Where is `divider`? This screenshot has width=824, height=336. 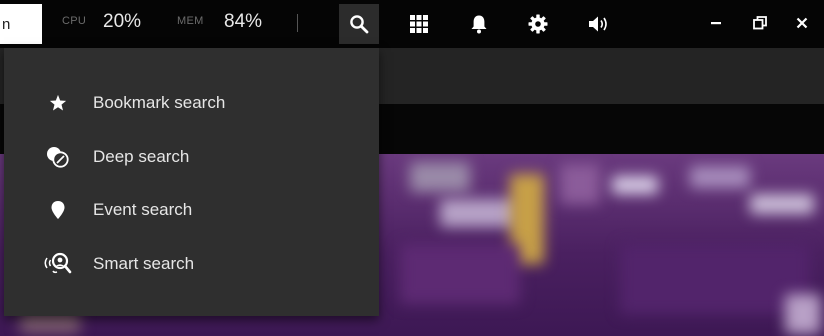 divider is located at coordinates (297, 23).